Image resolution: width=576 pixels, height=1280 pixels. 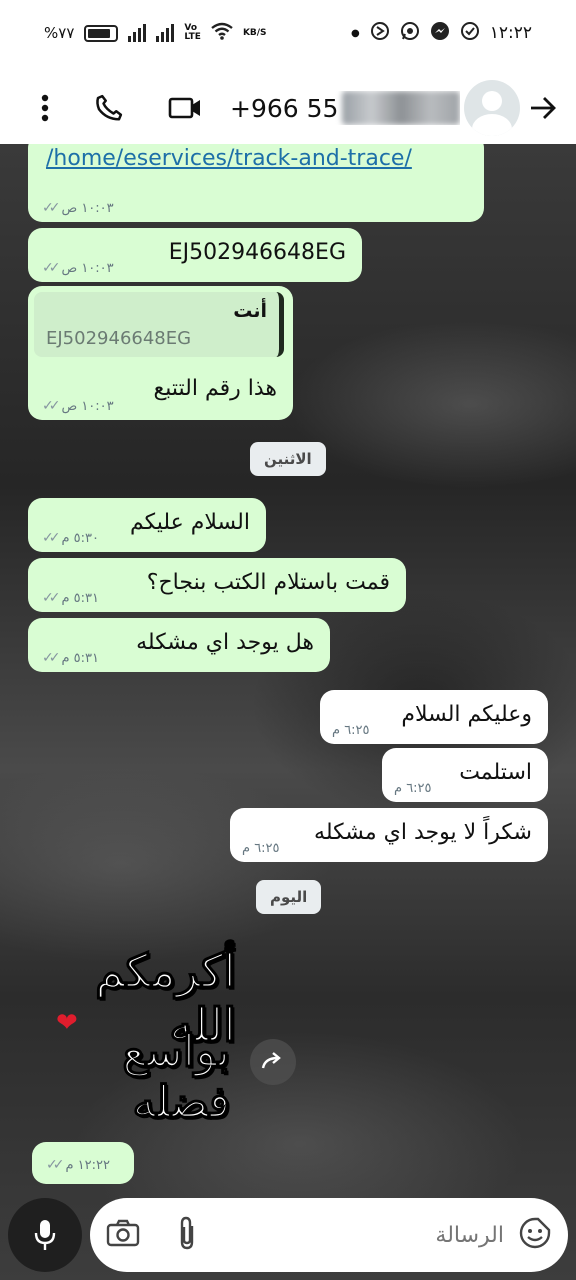 What do you see at coordinates (401, 108) in the screenshot?
I see `redacted-name` at bounding box center [401, 108].